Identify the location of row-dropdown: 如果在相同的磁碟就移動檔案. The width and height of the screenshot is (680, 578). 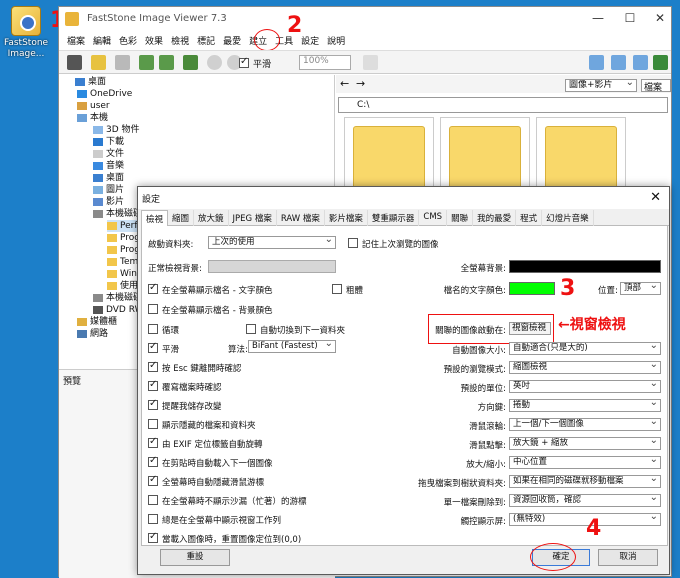
(585, 481).